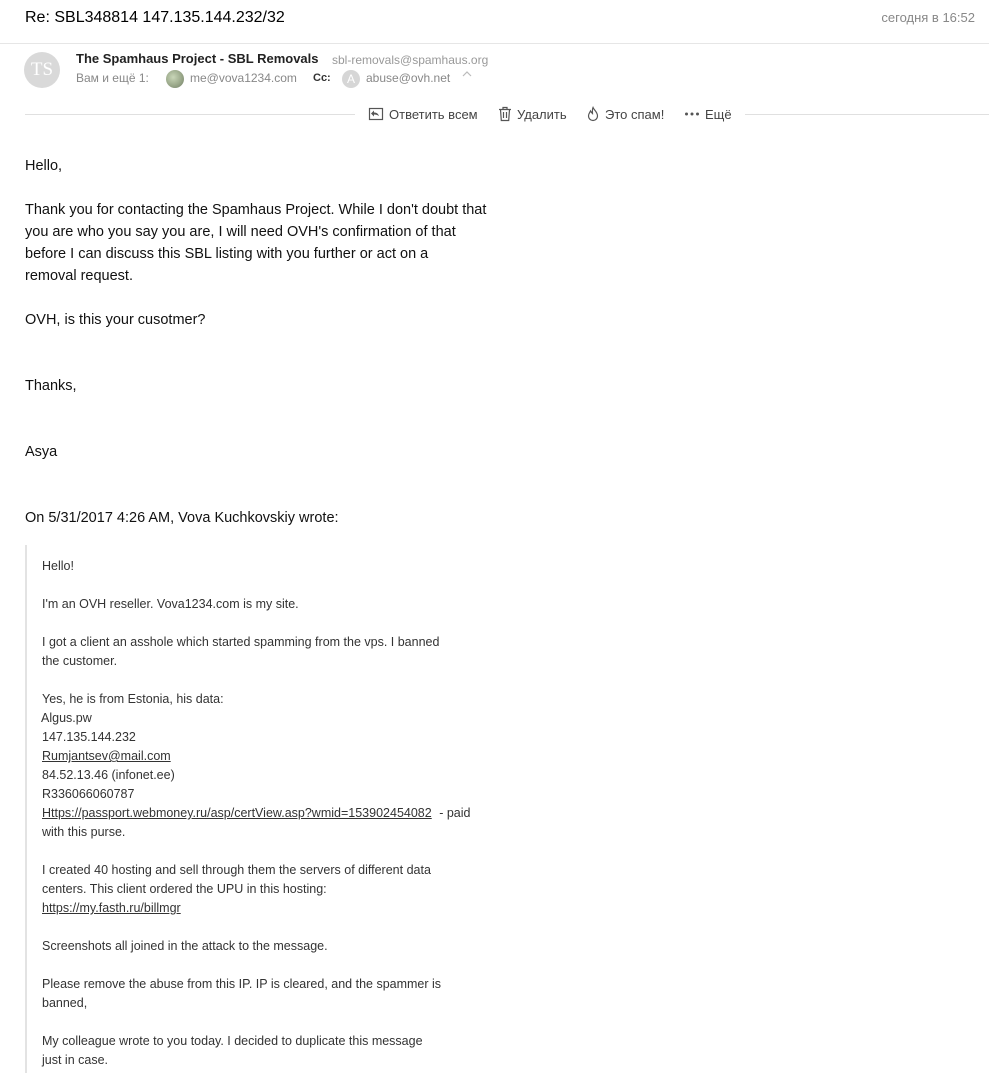 The image size is (989, 1073). Describe the element at coordinates (243, 78) in the screenshot. I see `to-email: me@vova1234.com` at that location.